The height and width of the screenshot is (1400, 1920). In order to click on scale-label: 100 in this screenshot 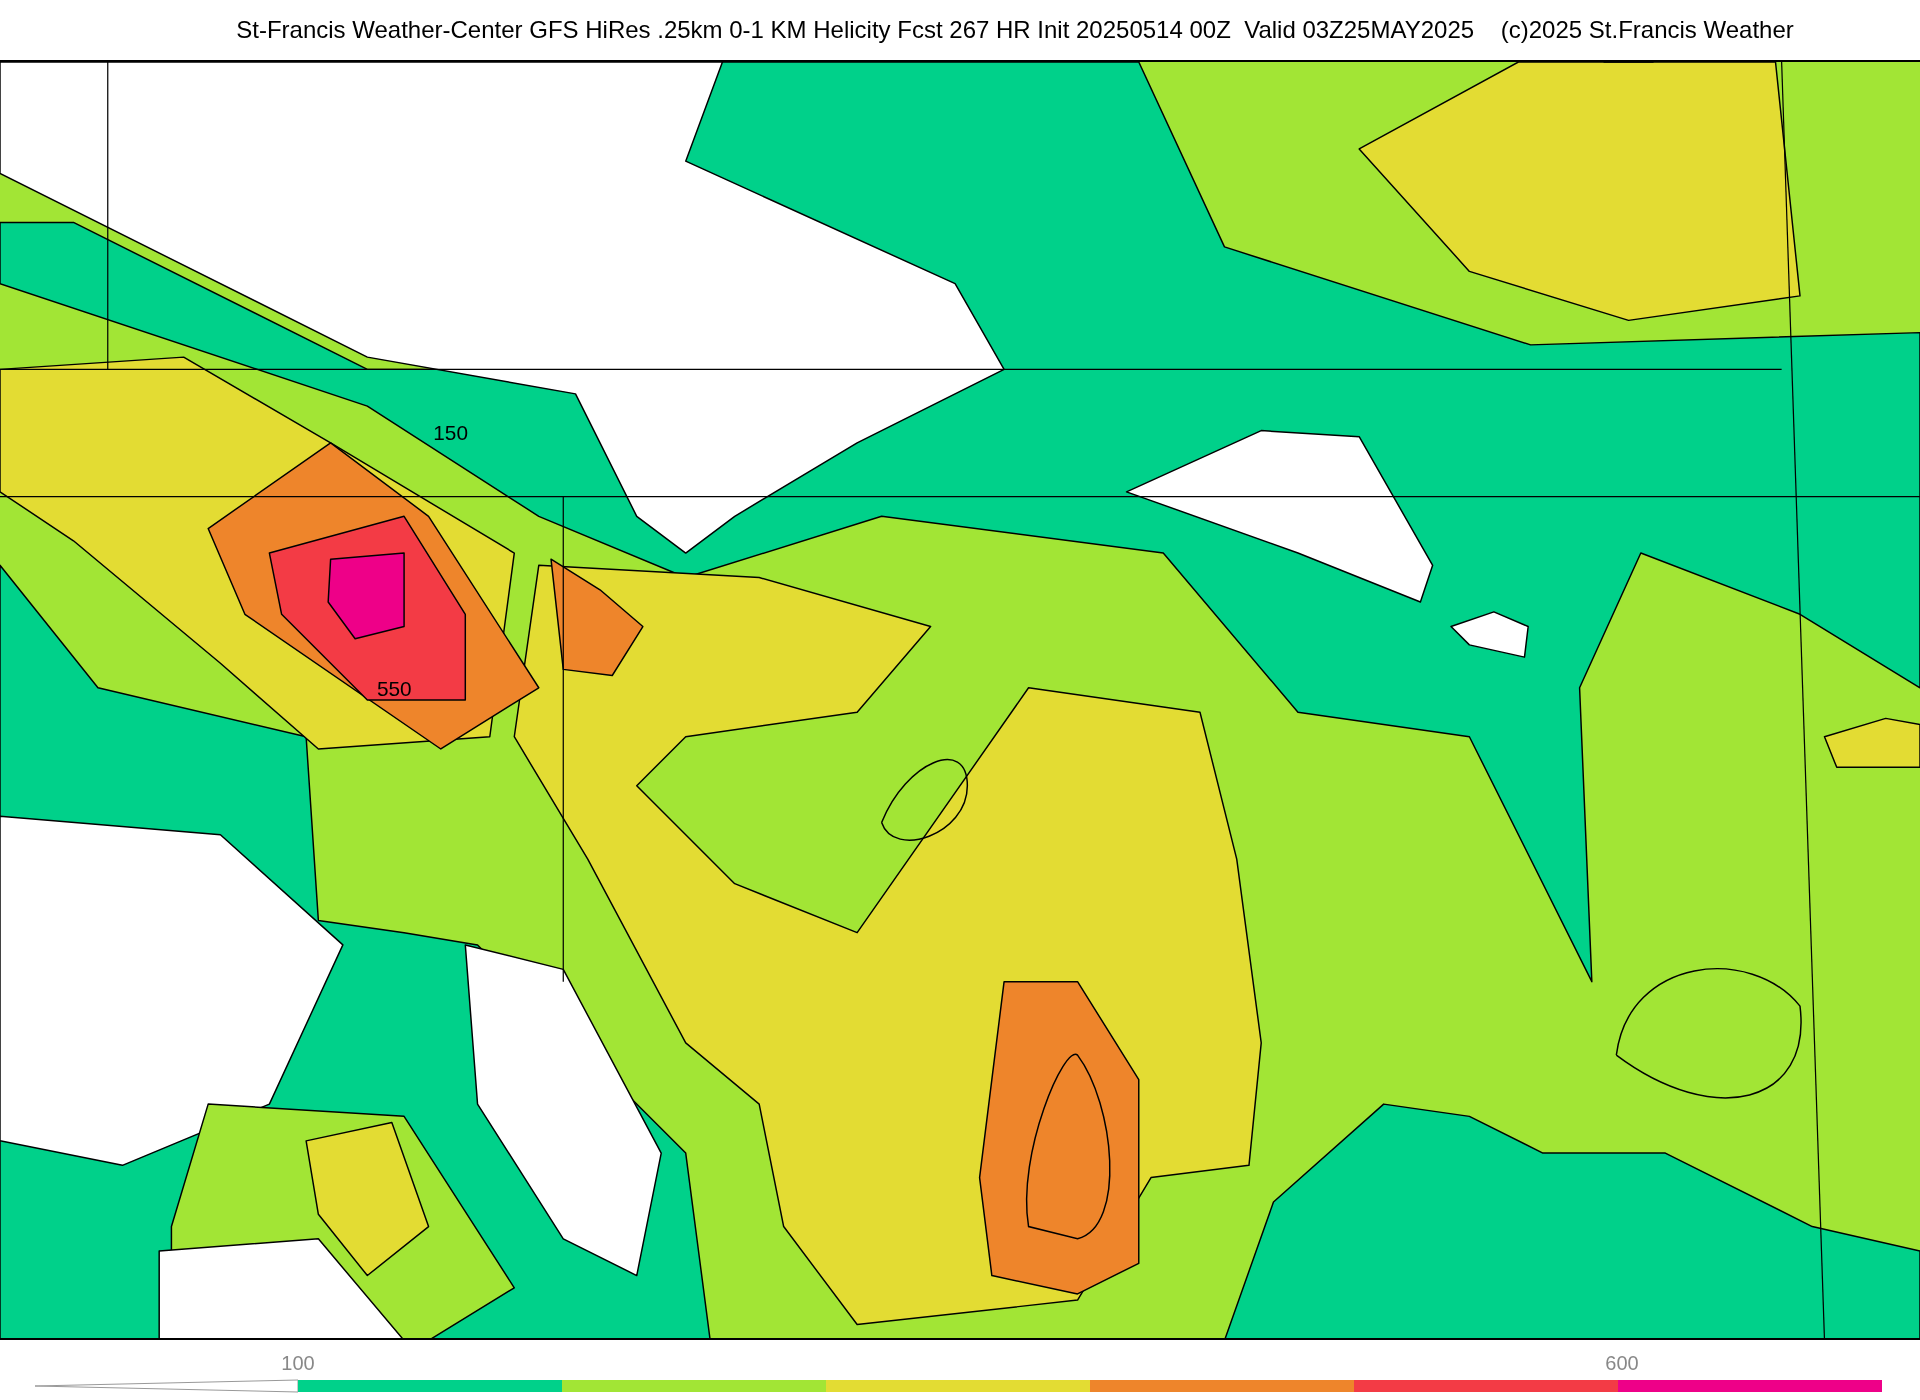, I will do `click(298, 1363)`.